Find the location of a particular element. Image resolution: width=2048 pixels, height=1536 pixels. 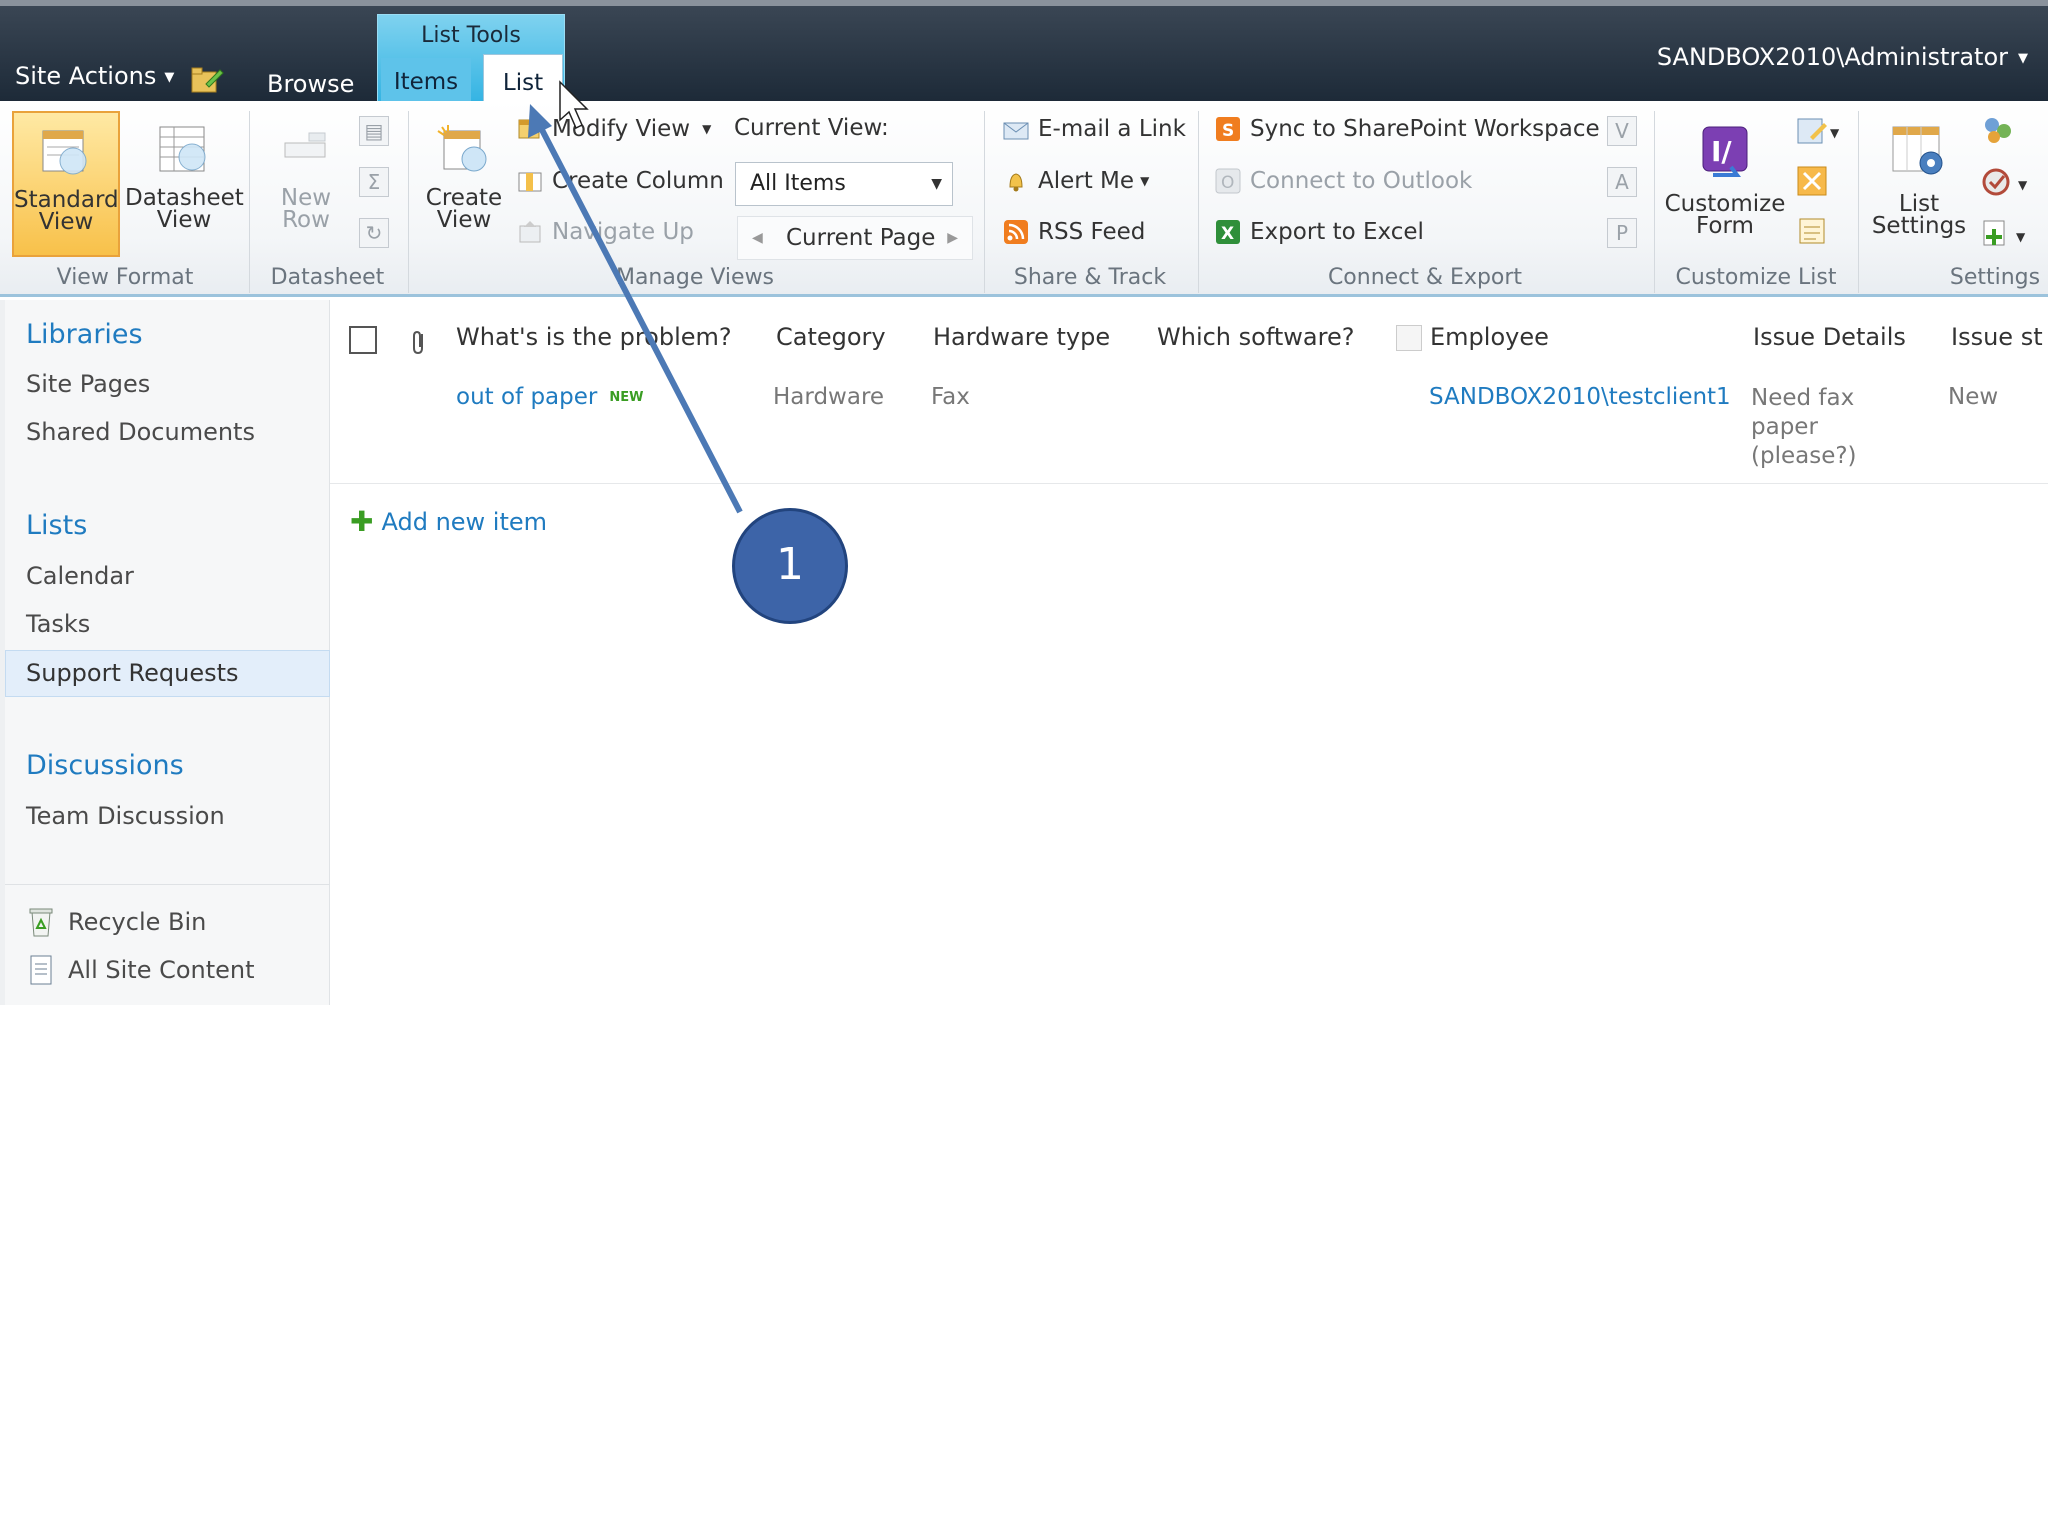

navigate-up-button: Navigate Up is located at coordinates (605, 232).